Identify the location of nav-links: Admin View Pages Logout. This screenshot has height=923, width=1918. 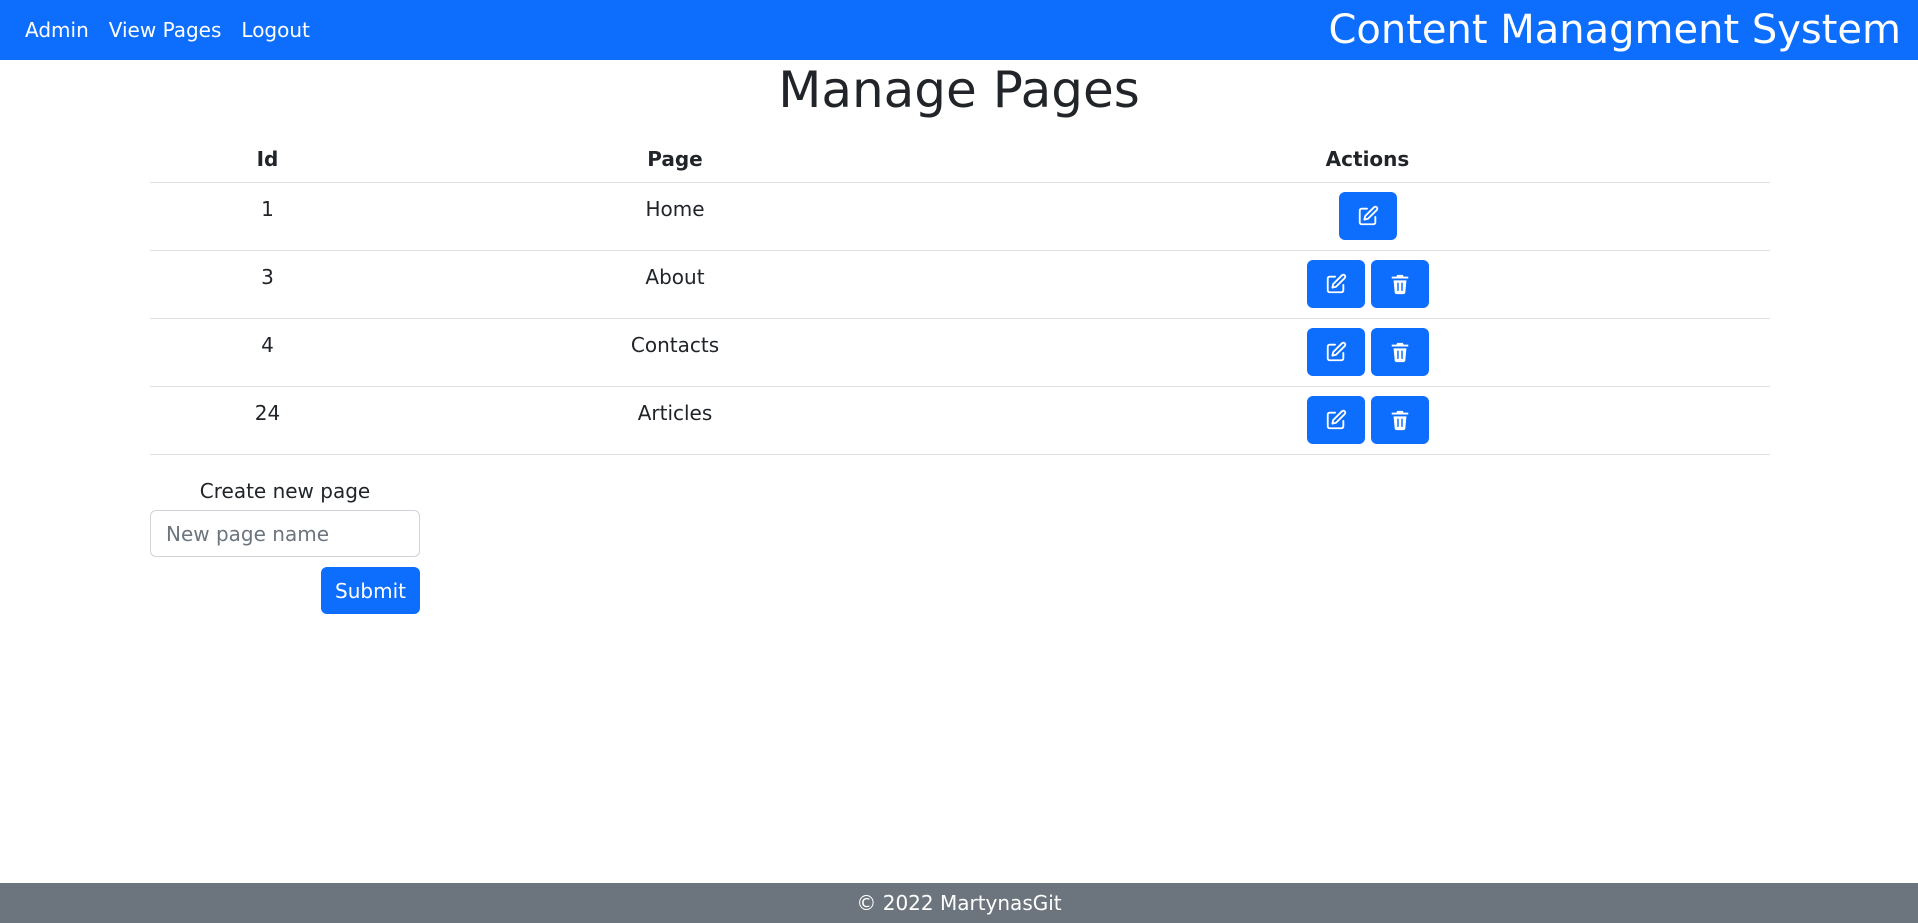
(167, 30).